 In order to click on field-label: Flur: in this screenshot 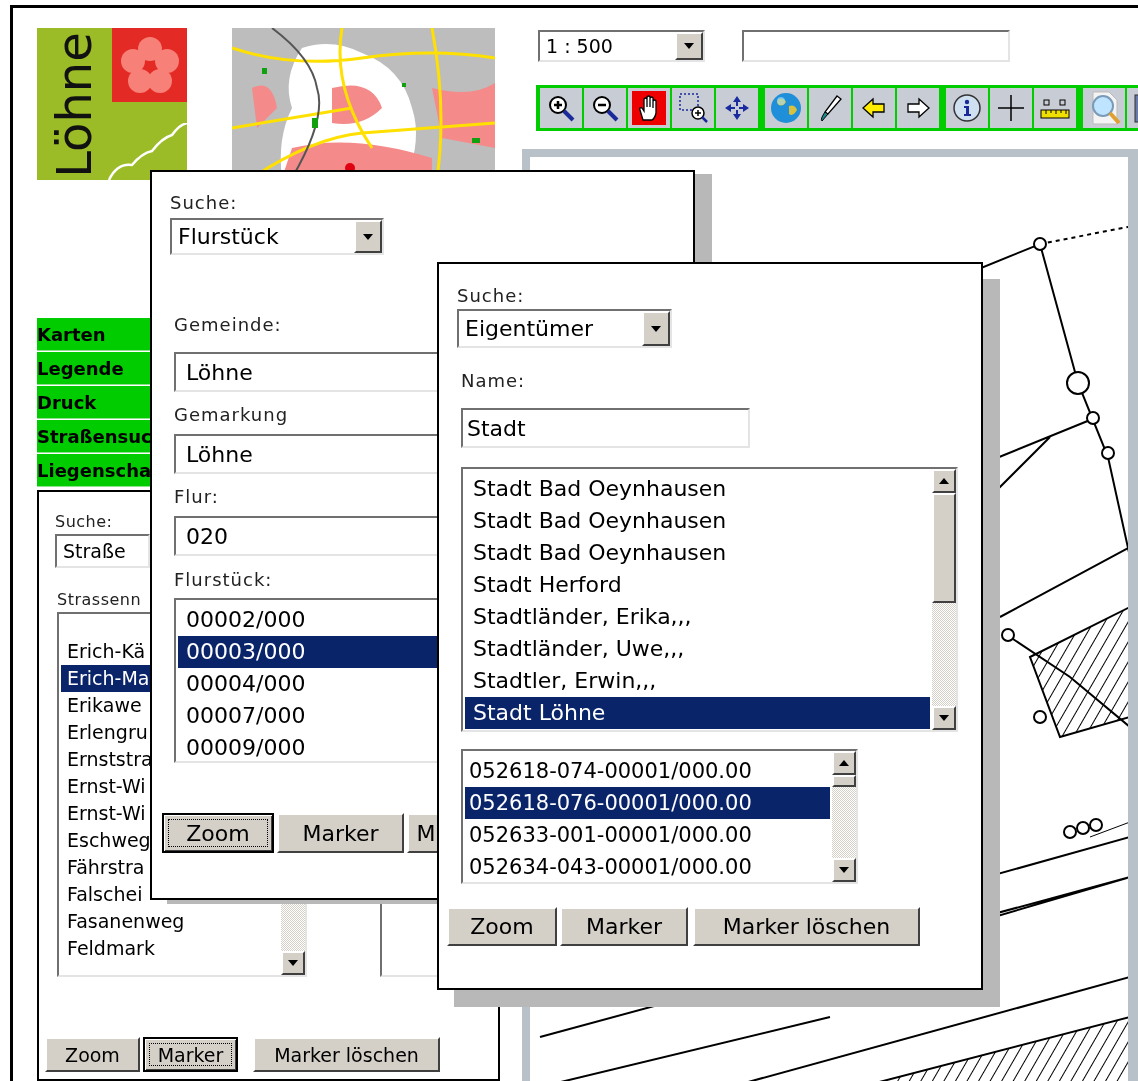, I will do `click(196, 497)`.